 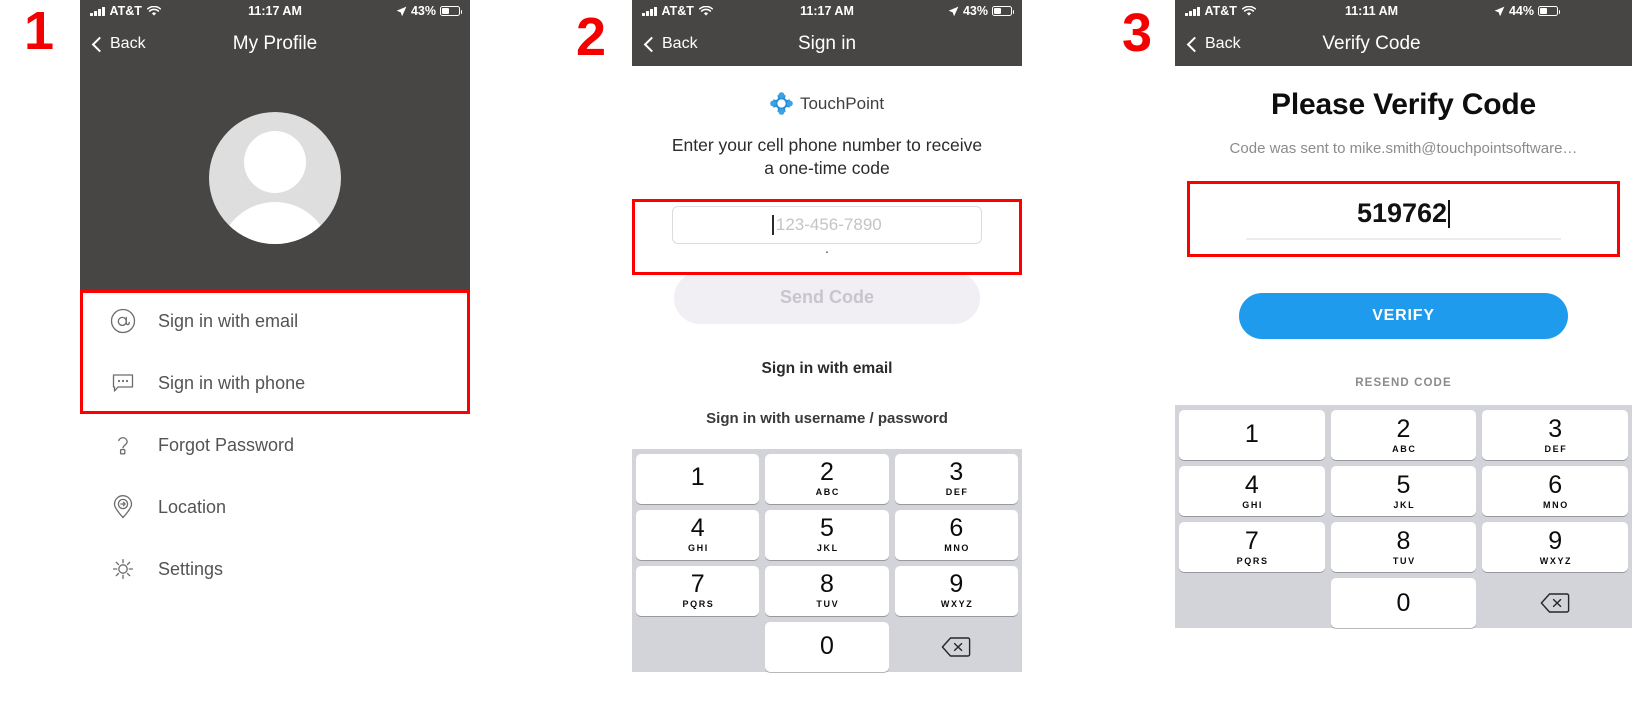 I want to click on verify-button: VERIFY, so click(x=1403, y=316).